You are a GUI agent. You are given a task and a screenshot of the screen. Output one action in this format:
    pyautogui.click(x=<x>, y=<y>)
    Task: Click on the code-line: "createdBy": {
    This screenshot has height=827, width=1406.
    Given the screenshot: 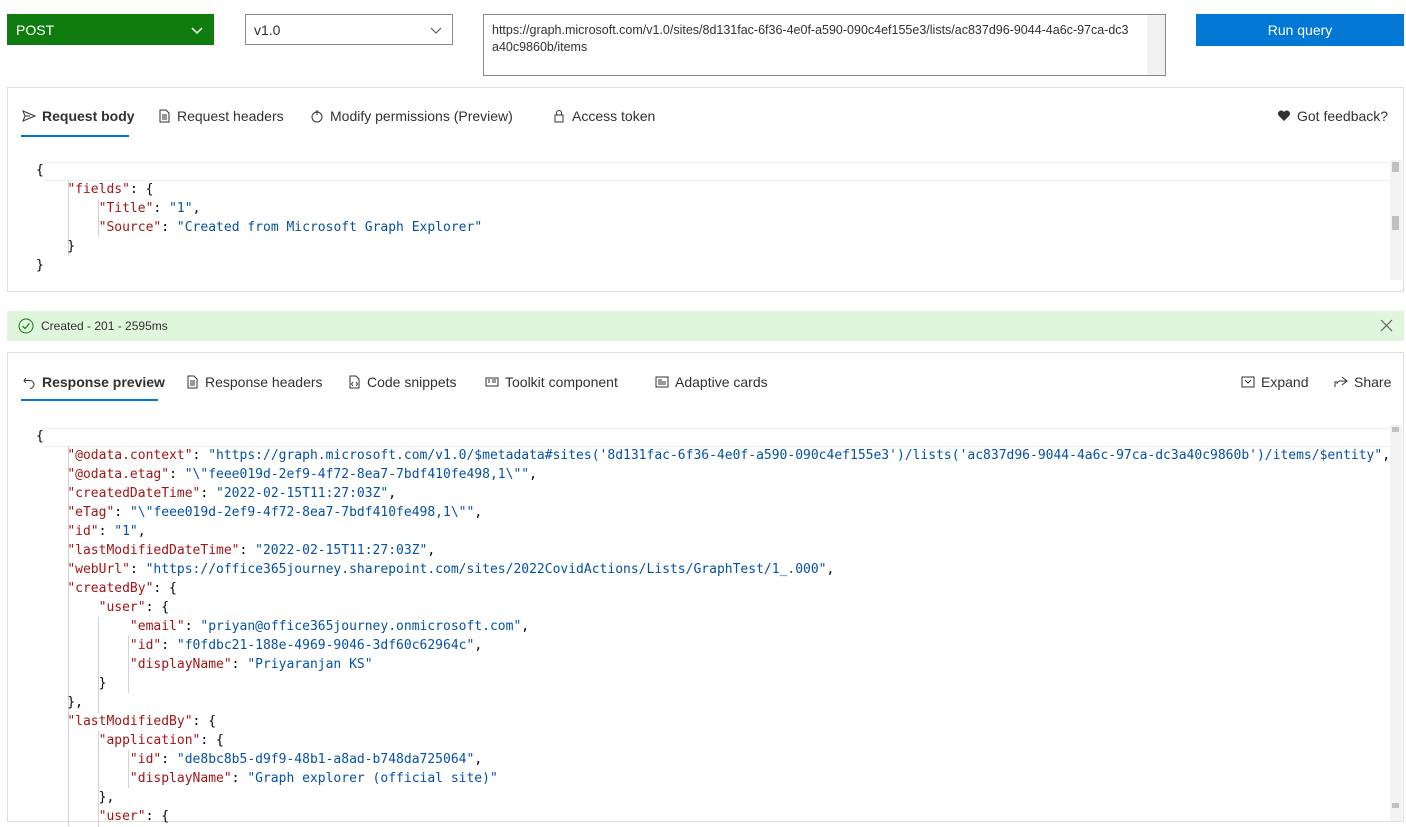 What is the action you would take?
    pyautogui.click(x=106, y=588)
    